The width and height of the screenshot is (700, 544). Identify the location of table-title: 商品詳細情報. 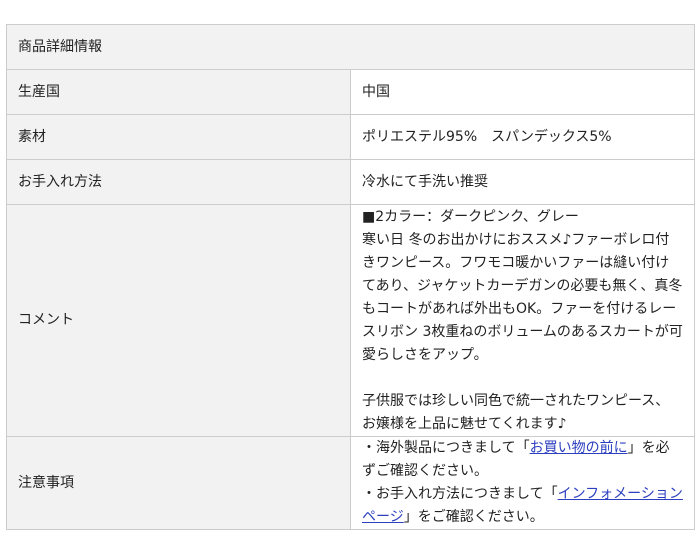
(350, 47).